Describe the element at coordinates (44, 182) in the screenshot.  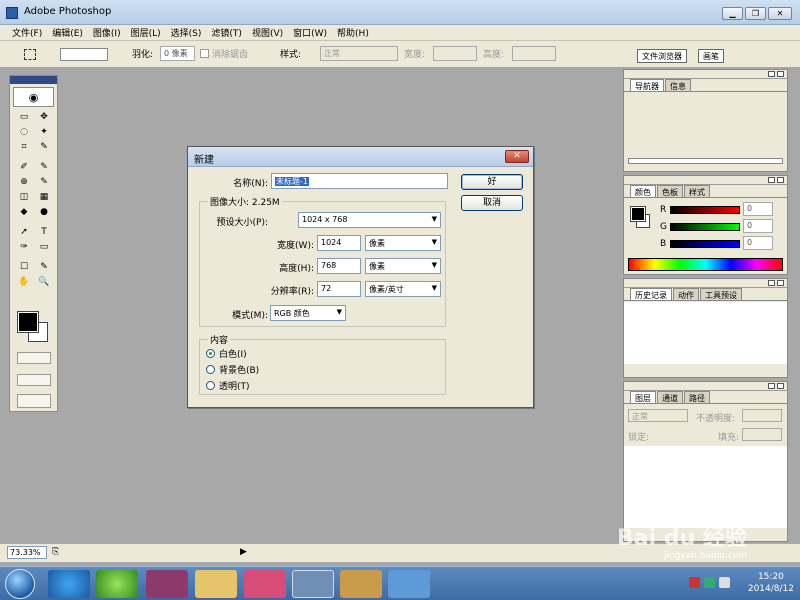
I see `history-brush-tool: ✎` at that location.